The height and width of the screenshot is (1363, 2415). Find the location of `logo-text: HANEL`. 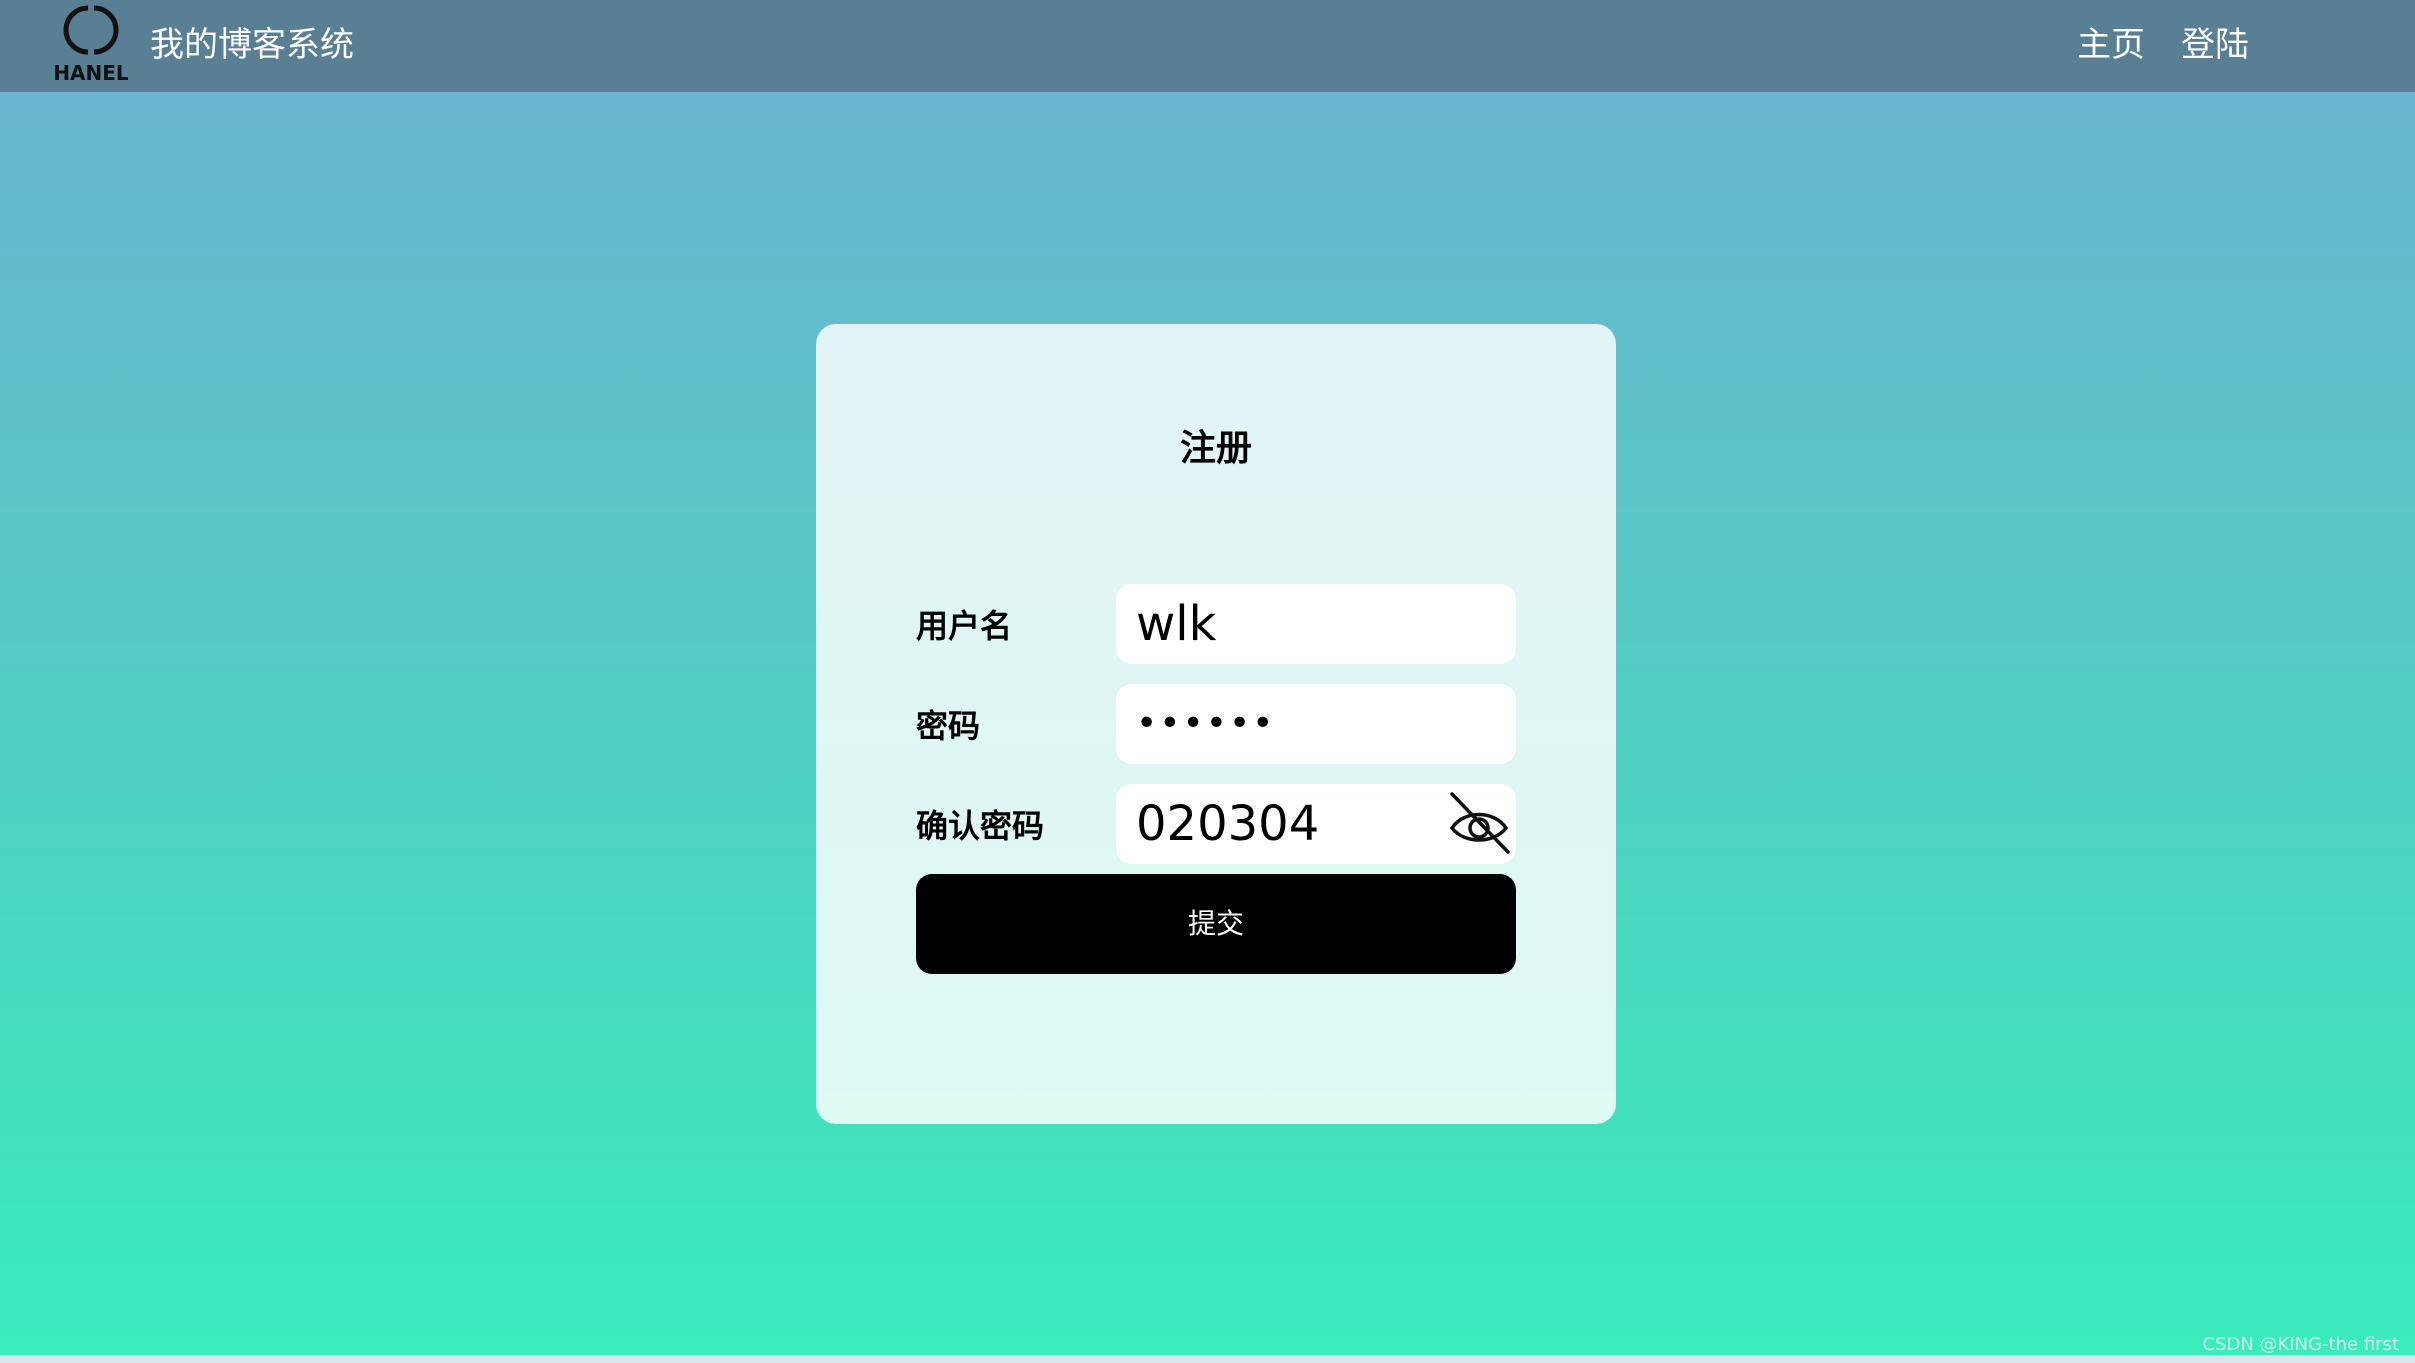

logo-text: HANEL is located at coordinates (91, 72).